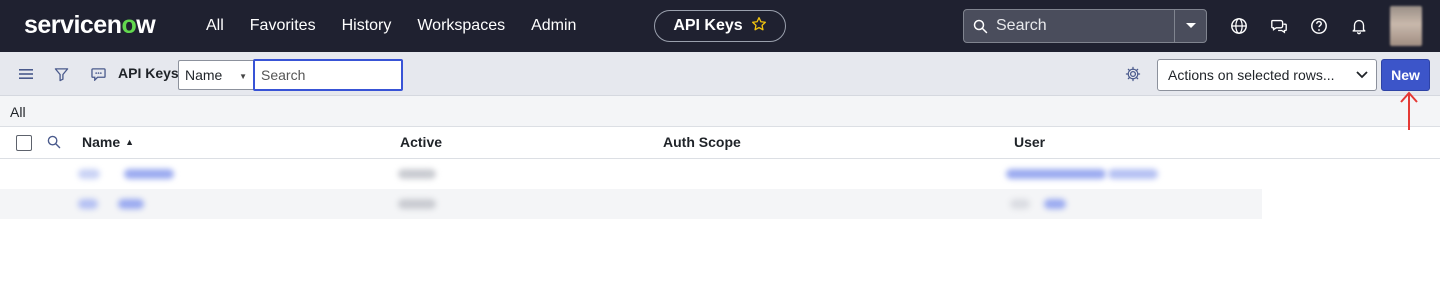 The width and height of the screenshot is (1440, 306). I want to click on column-header-name: Name ▲, so click(108, 142).